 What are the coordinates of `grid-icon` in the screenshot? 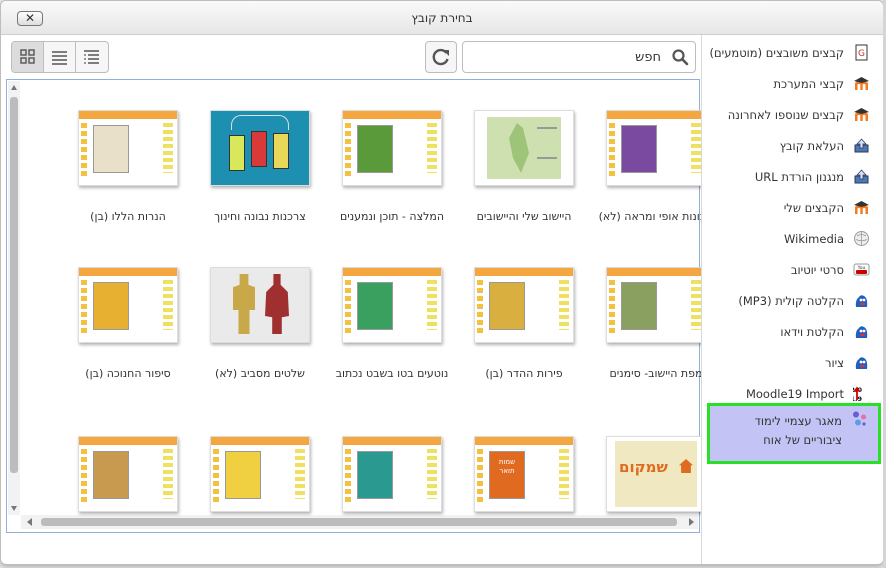 It's located at (27, 56).